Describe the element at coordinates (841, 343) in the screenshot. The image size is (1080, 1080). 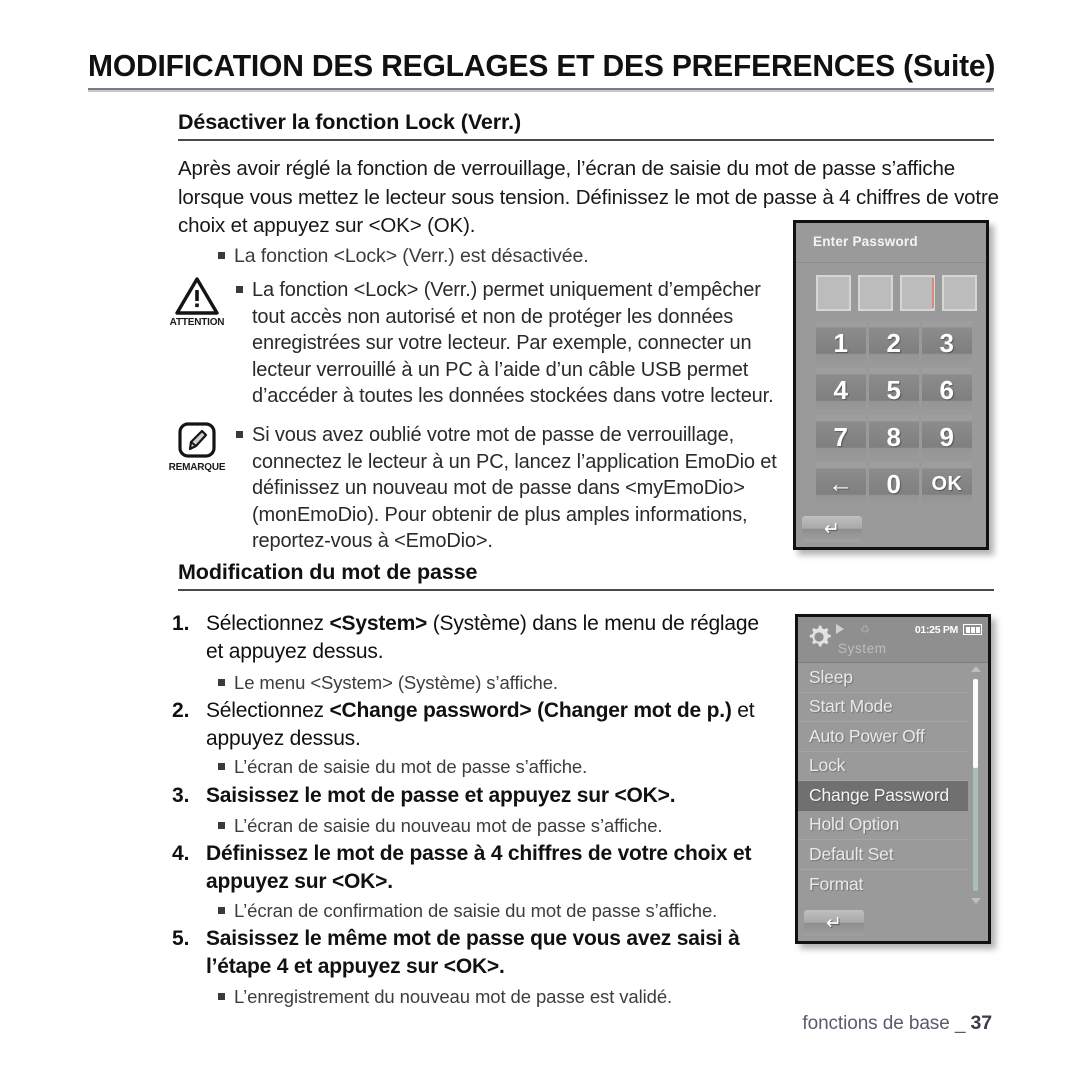
I see `key-1: 1` at that location.